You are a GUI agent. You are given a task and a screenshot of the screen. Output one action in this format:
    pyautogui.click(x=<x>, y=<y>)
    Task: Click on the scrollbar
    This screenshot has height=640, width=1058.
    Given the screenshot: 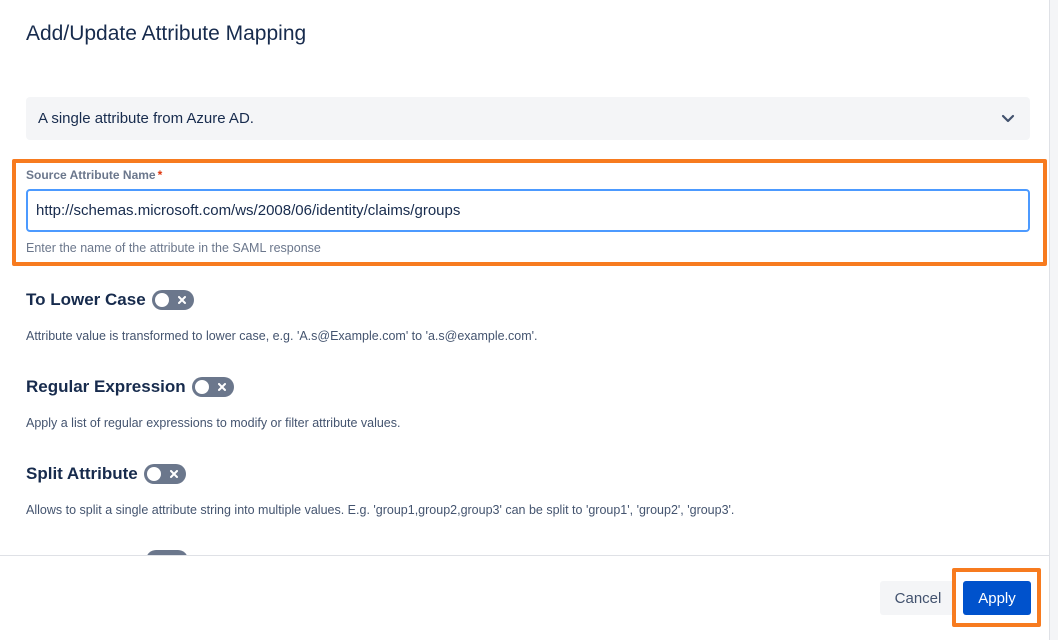 What is the action you would take?
    pyautogui.click(x=1053, y=320)
    